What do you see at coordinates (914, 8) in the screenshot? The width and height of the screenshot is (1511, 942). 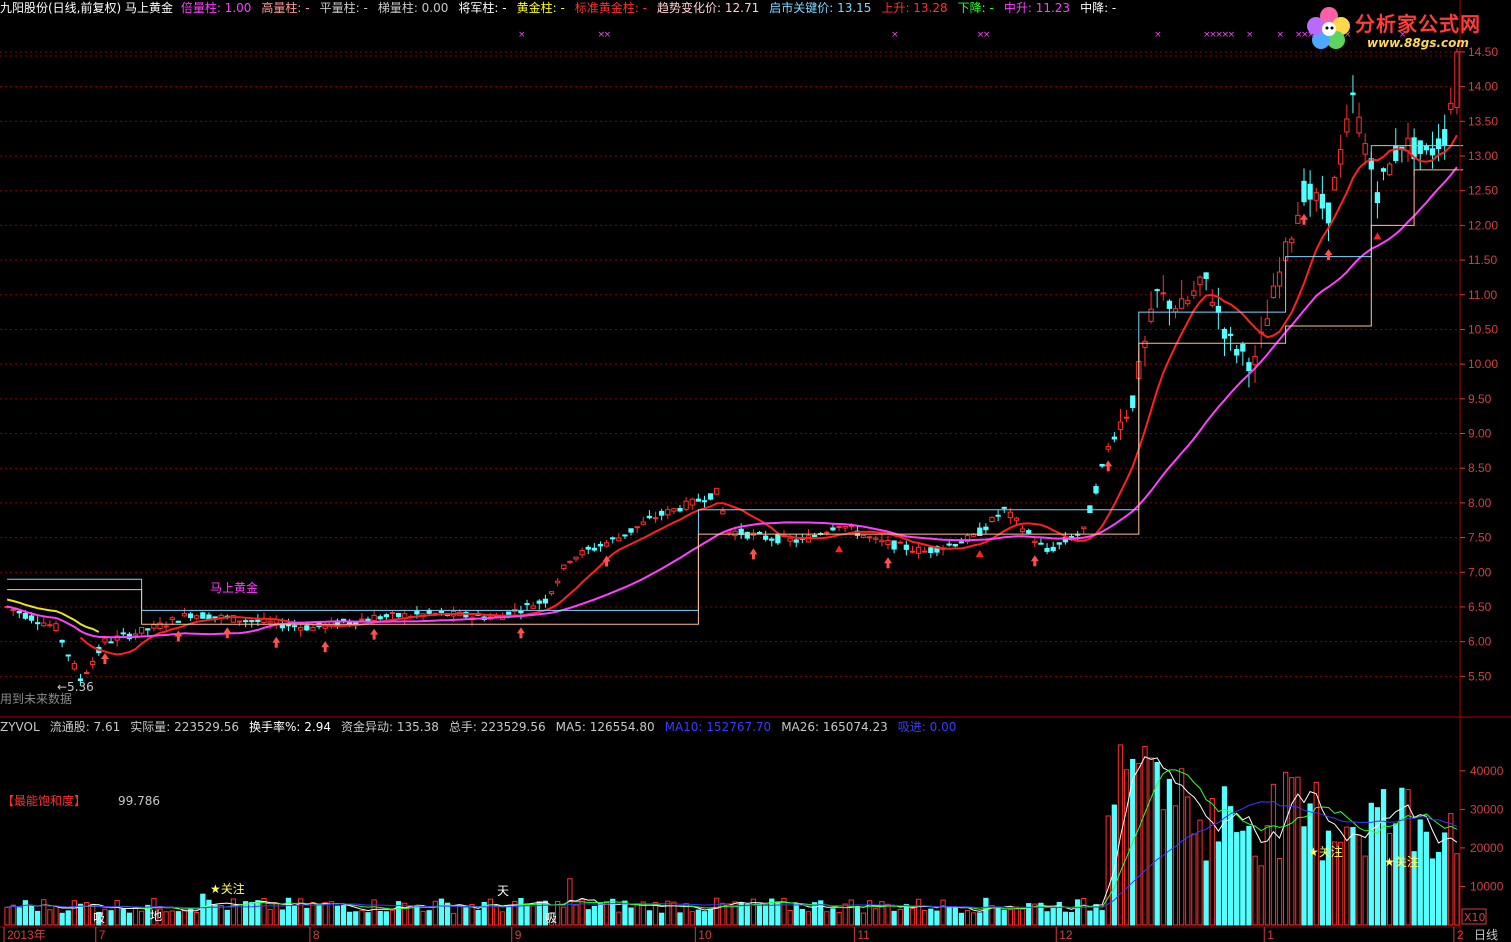 I see `header-item-9: 上升: 13.28` at bounding box center [914, 8].